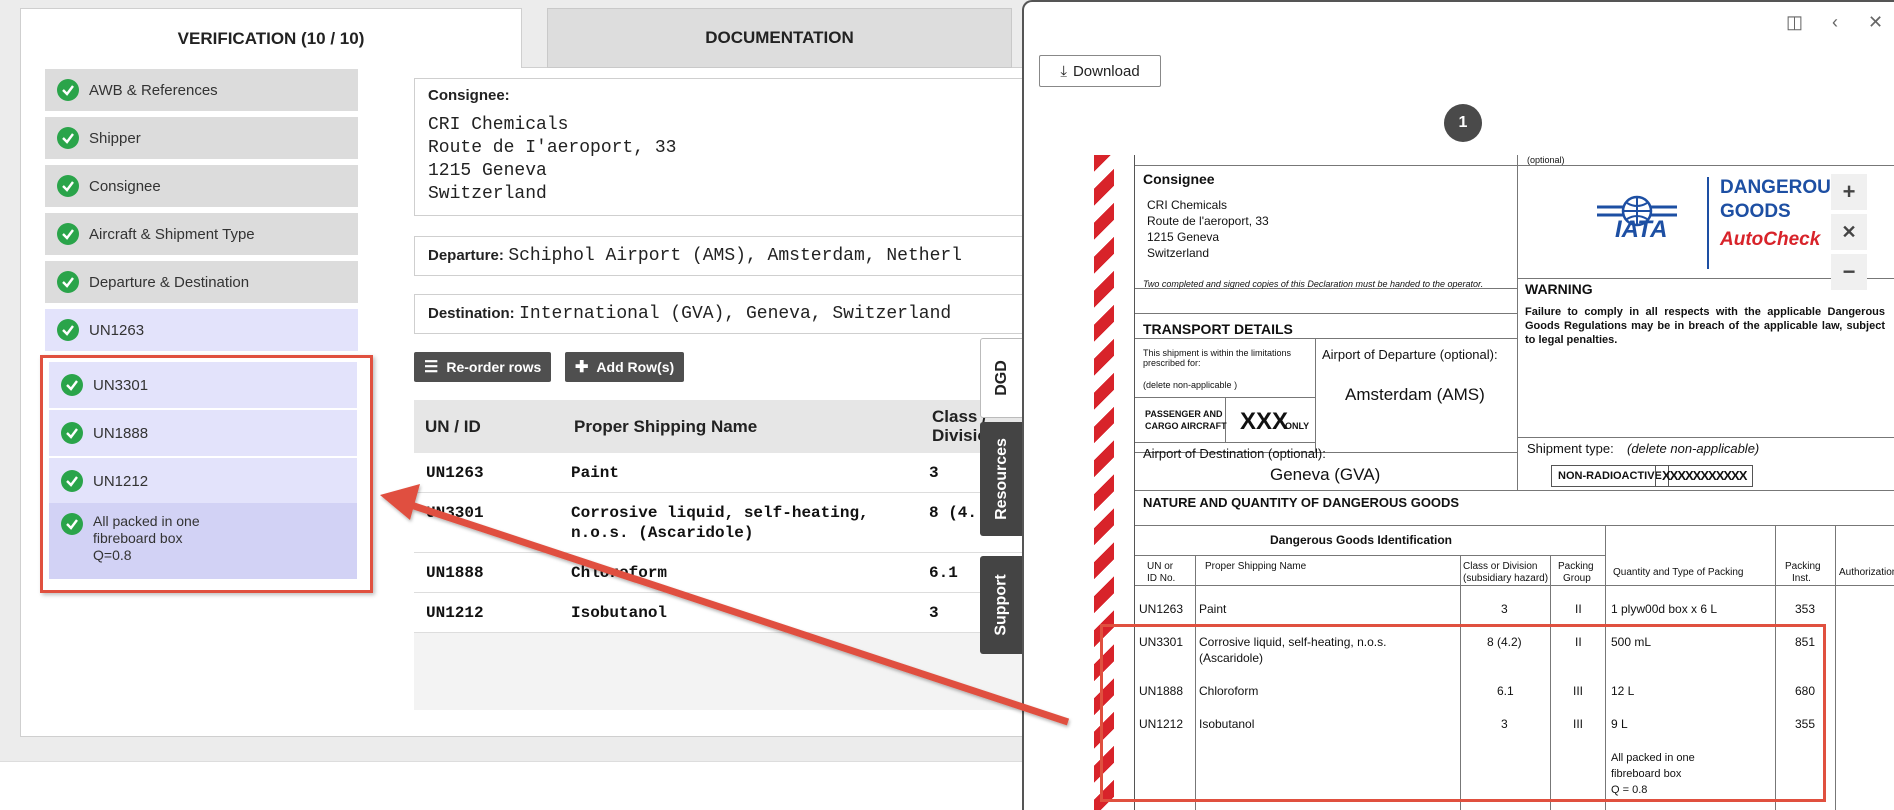 The height and width of the screenshot is (810, 1894). Describe the element at coordinates (662, 533) in the screenshot. I see `cell-psn: n.o.s. (Ascaridole)` at that location.